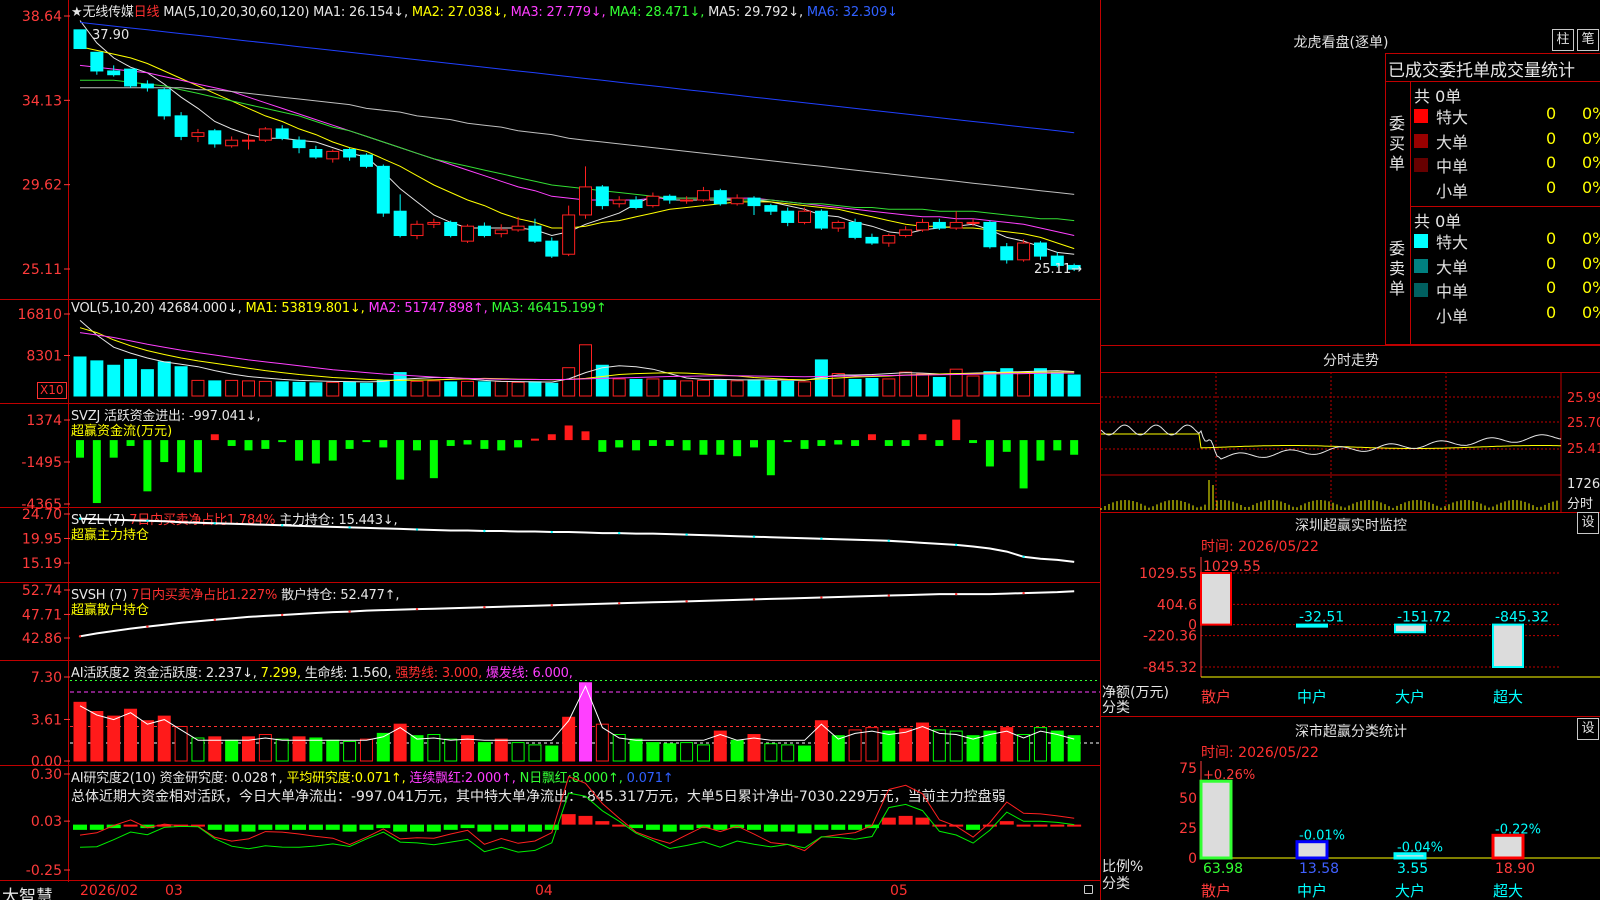 The image size is (1600, 900). What do you see at coordinates (111, 35) in the screenshot?
I see `high-note: 37.90` at bounding box center [111, 35].